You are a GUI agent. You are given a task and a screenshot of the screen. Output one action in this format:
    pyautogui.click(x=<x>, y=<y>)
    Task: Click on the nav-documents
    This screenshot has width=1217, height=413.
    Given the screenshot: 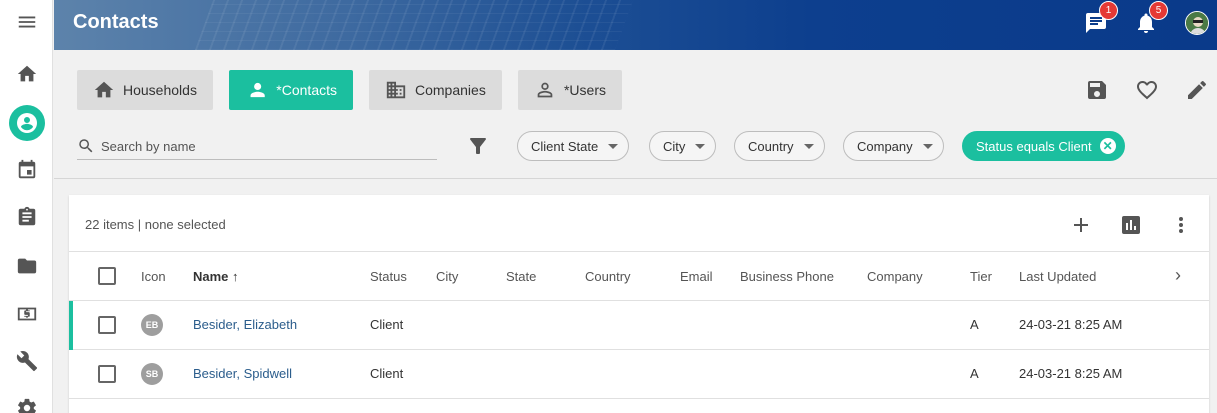 What is the action you would take?
    pyautogui.click(x=26, y=266)
    